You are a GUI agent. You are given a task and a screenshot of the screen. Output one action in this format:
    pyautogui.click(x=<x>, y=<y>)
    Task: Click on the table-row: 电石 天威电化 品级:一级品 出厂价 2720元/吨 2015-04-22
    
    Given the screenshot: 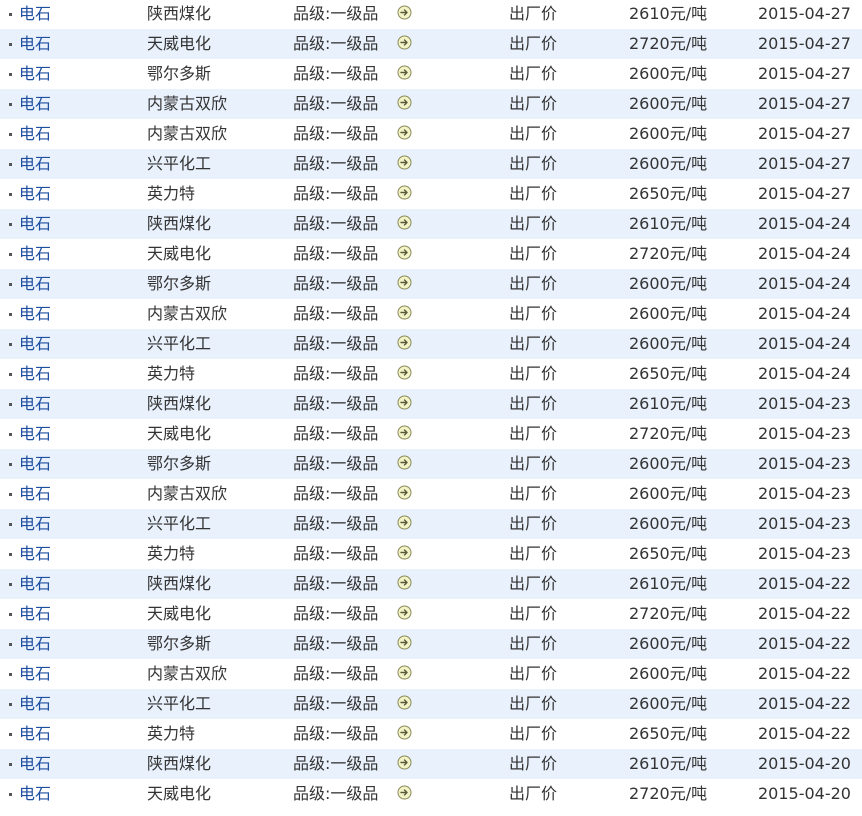 What is the action you would take?
    pyautogui.click(x=431, y=614)
    